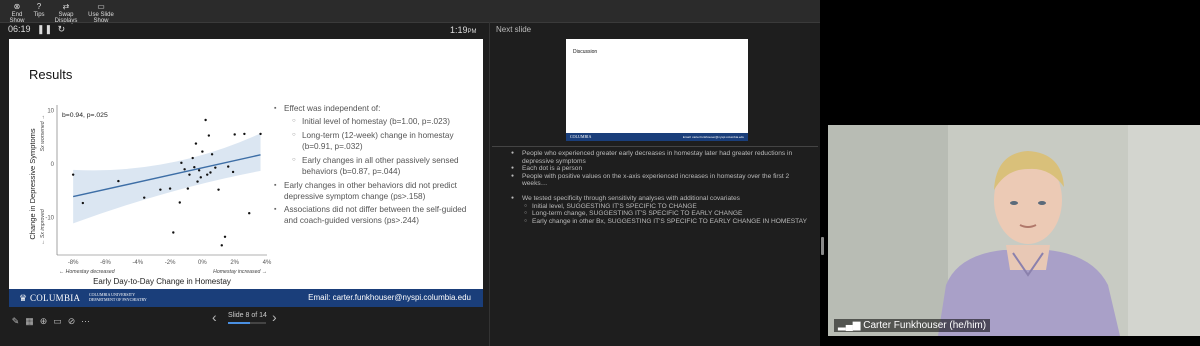  What do you see at coordinates (105, 263) in the screenshot?
I see `x-tick-label: -6%` at bounding box center [105, 263].